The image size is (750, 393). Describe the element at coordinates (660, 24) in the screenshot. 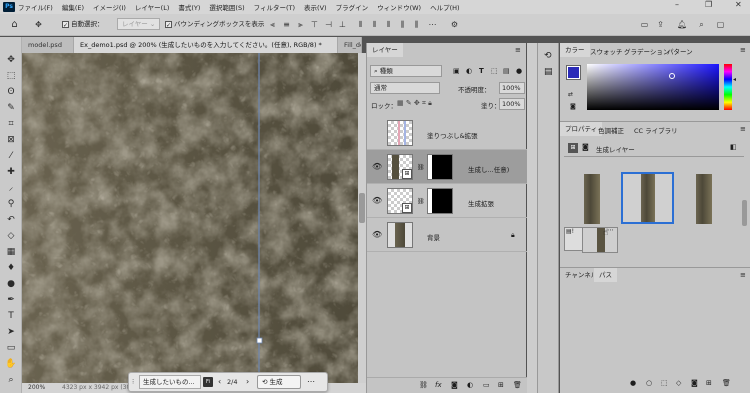

I see `share-icon: ⇪` at that location.